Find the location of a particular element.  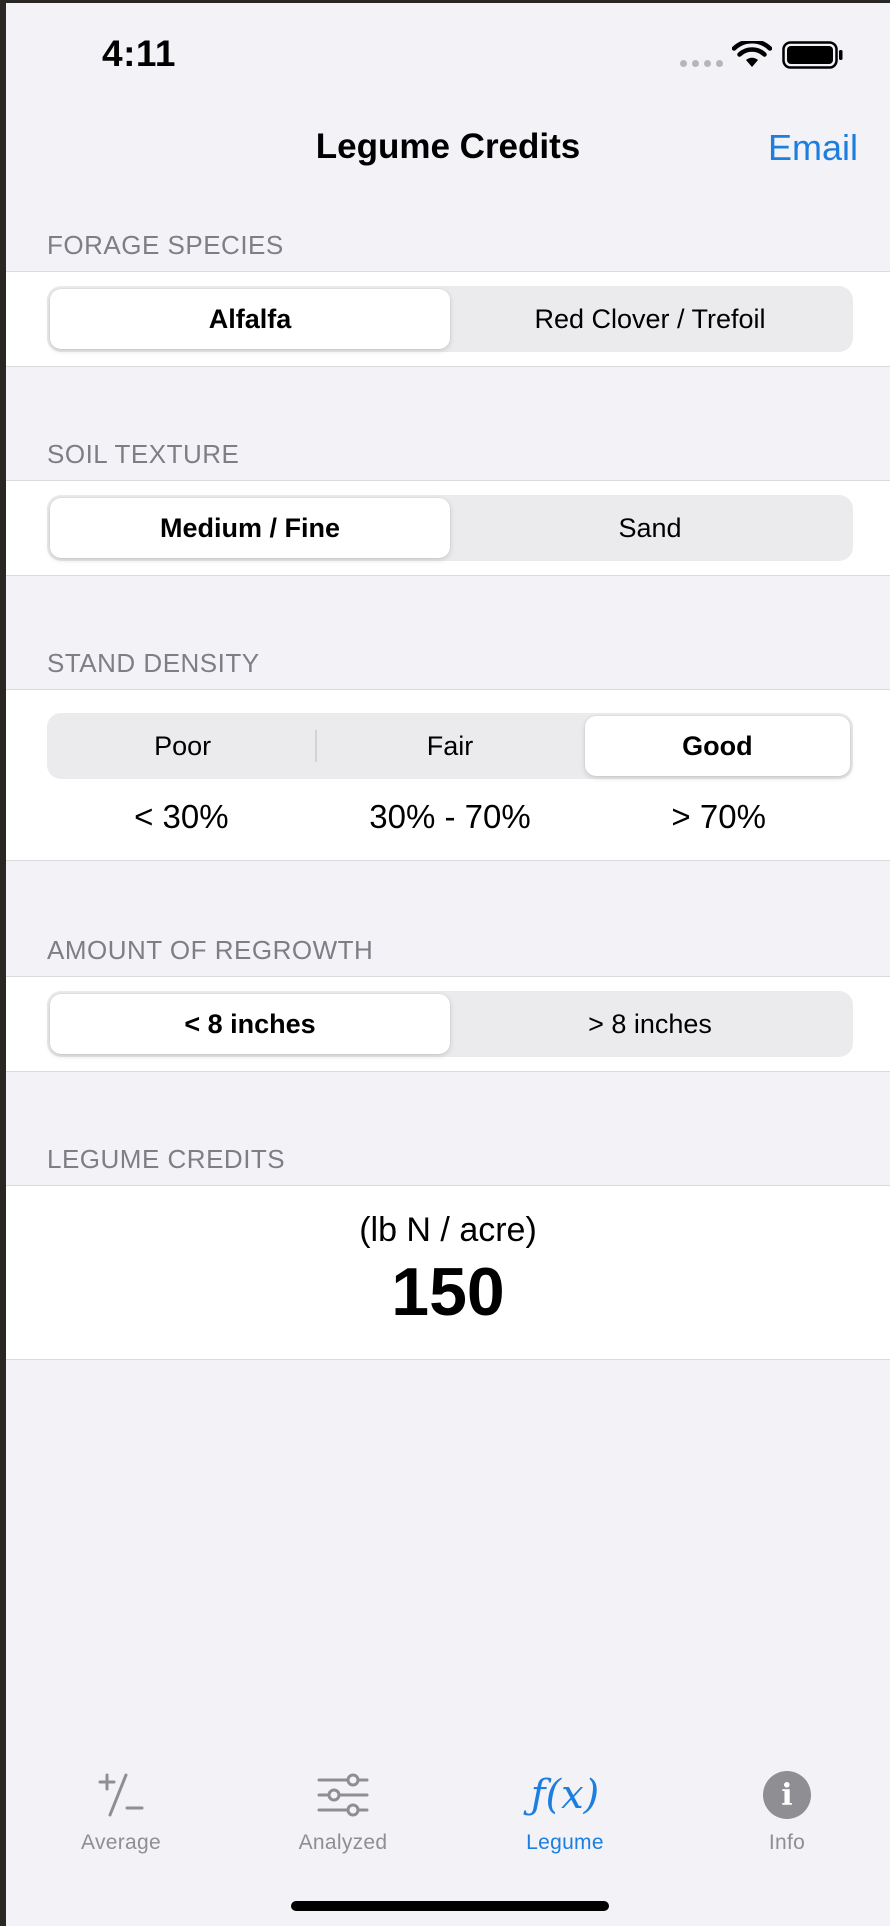

tab-info-label: Info is located at coordinates (787, 1842).